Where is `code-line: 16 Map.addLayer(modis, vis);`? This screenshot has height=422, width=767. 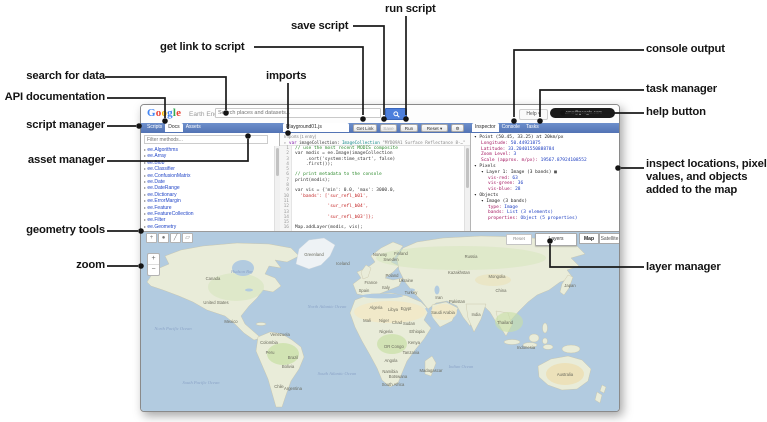 code-line: 16 Map.addLayer(modis, vis); is located at coordinates (375, 228).